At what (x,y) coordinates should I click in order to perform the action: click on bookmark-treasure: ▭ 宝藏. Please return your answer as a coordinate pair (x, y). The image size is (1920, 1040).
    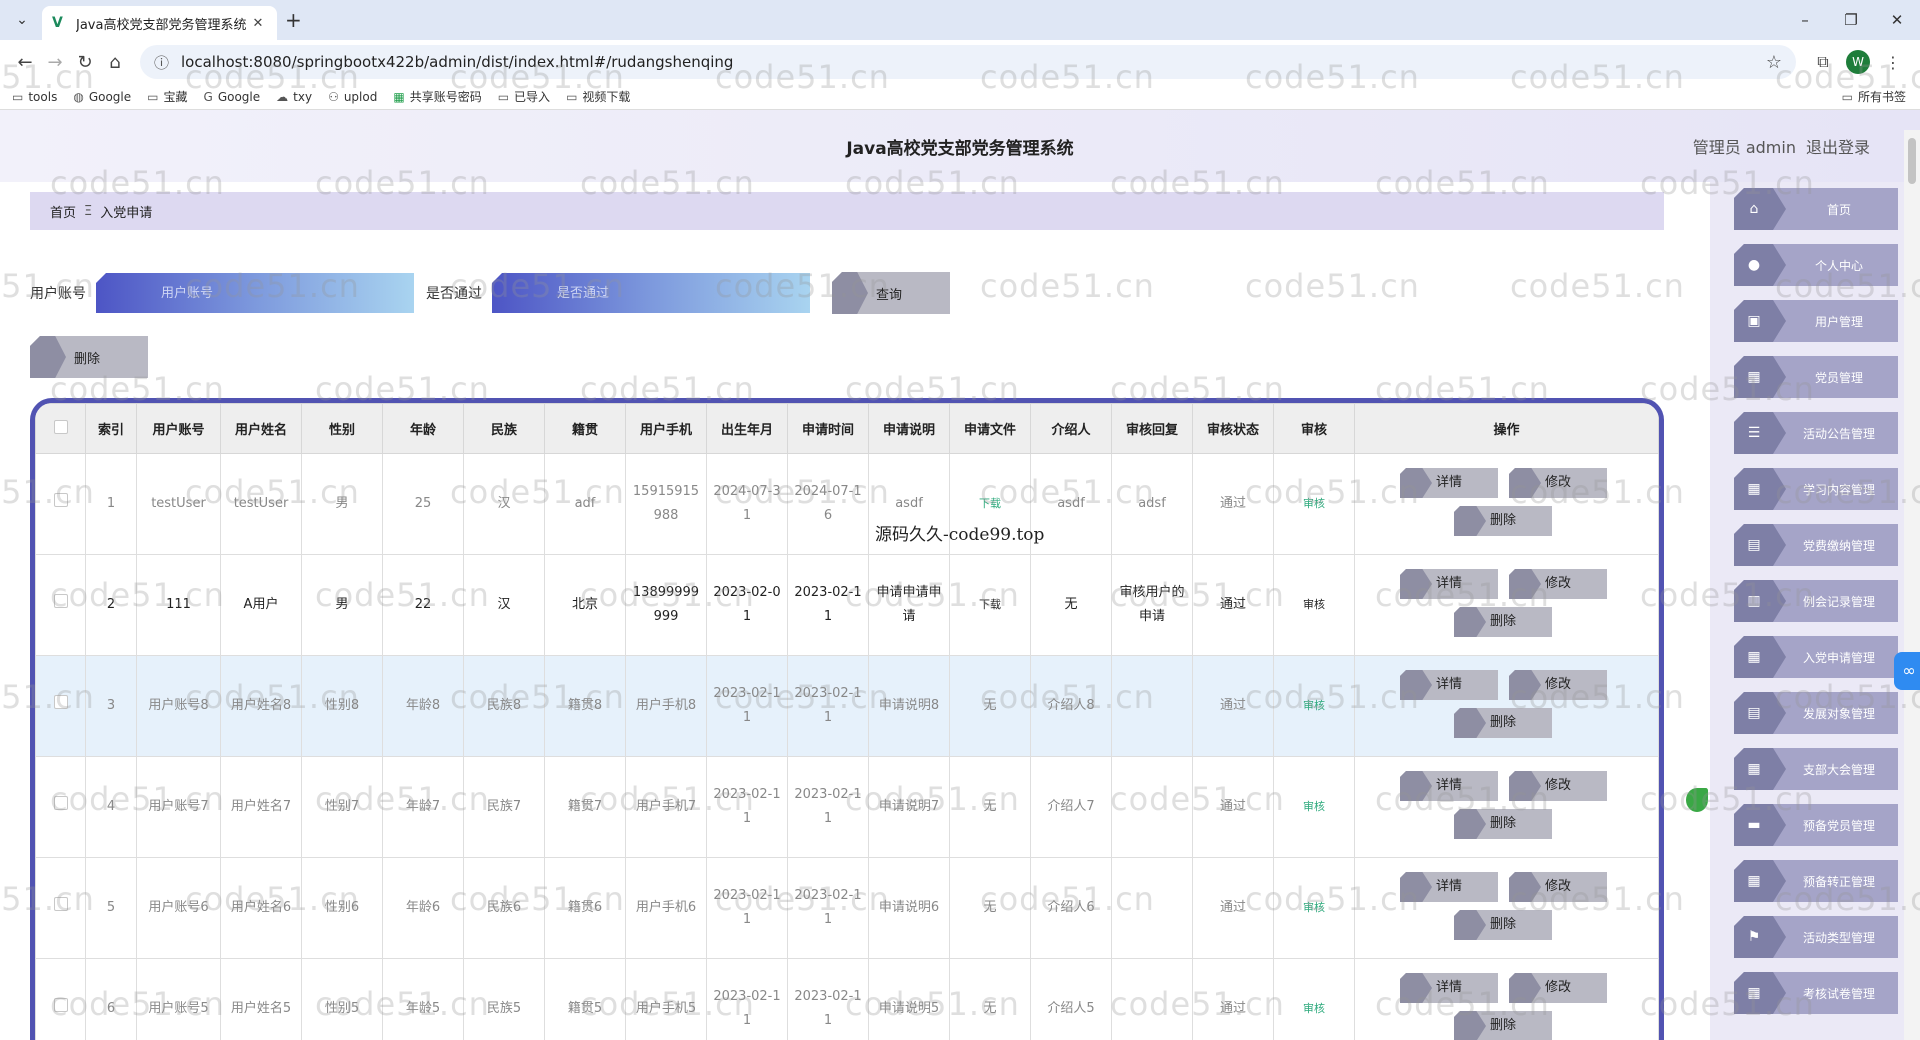
    Looking at the image, I should click on (167, 96).